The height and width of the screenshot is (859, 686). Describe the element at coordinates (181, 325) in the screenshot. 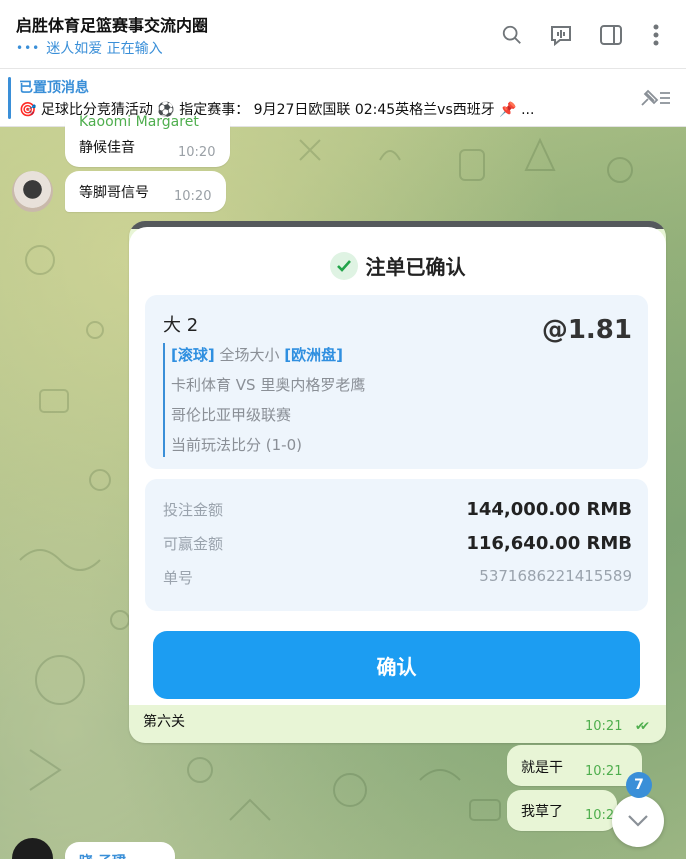

I see `bet-name: 大 2` at that location.